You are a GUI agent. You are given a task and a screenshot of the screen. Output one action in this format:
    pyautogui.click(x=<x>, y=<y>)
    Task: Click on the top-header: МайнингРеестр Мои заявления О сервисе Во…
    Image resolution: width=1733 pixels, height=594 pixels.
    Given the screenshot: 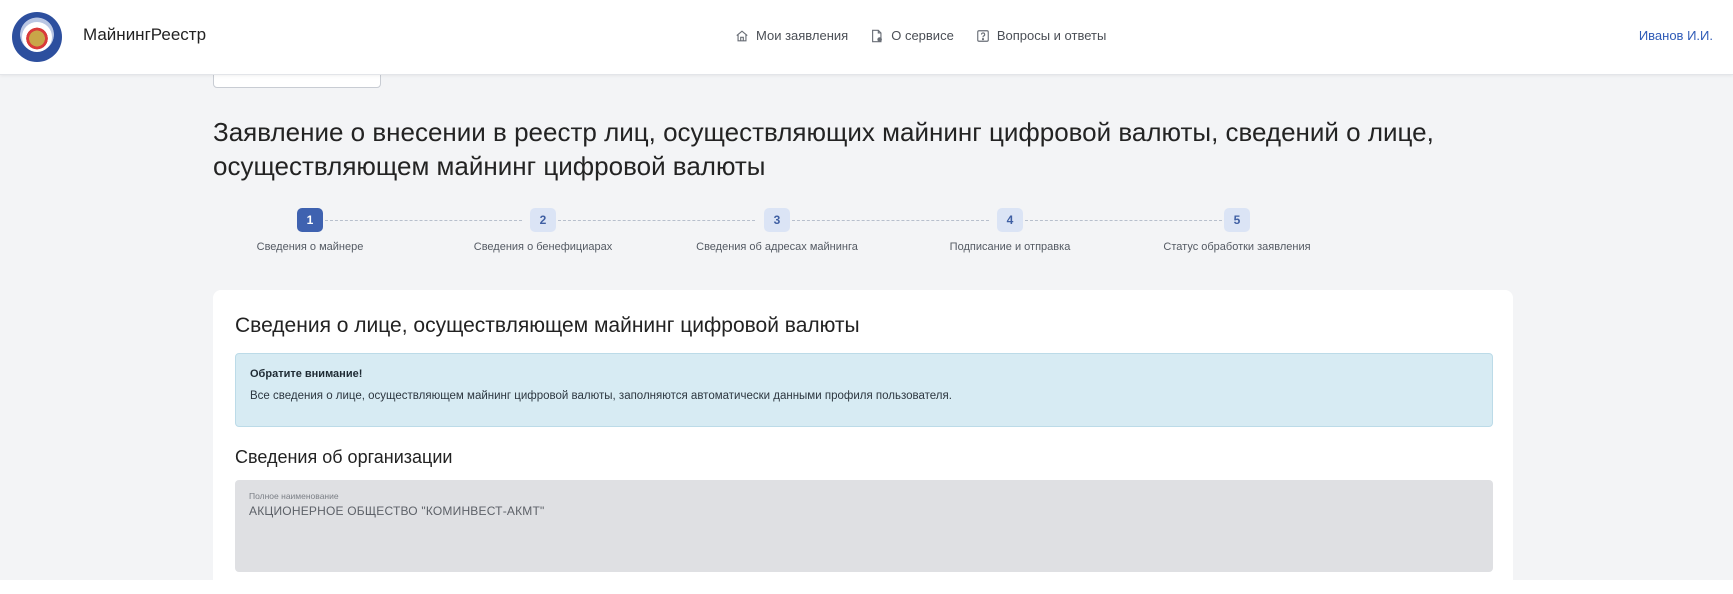 What is the action you would take?
    pyautogui.click(x=866, y=37)
    